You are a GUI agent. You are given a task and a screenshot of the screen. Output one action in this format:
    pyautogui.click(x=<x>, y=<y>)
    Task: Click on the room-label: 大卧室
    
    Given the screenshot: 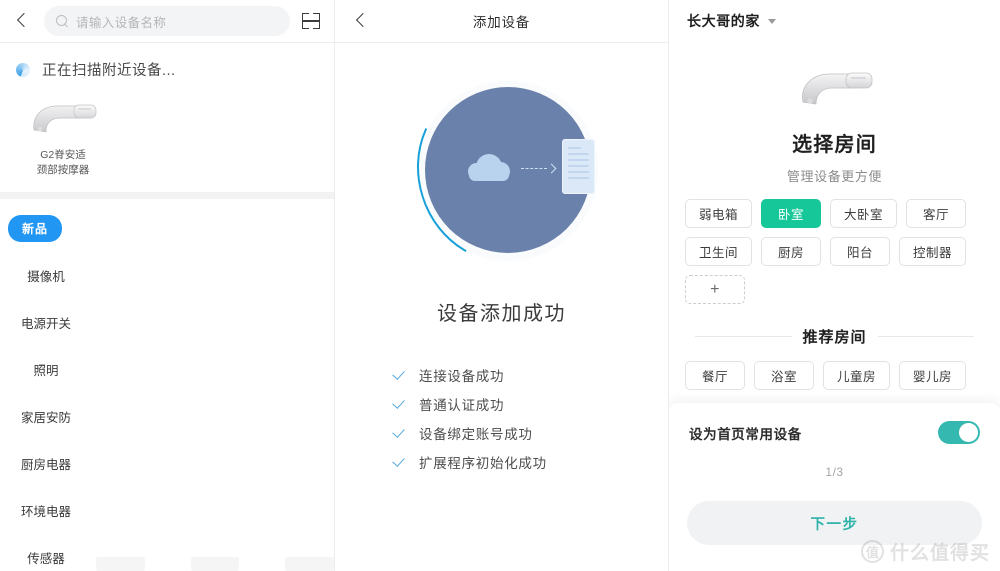 What is the action you would take?
    pyautogui.click(x=864, y=215)
    